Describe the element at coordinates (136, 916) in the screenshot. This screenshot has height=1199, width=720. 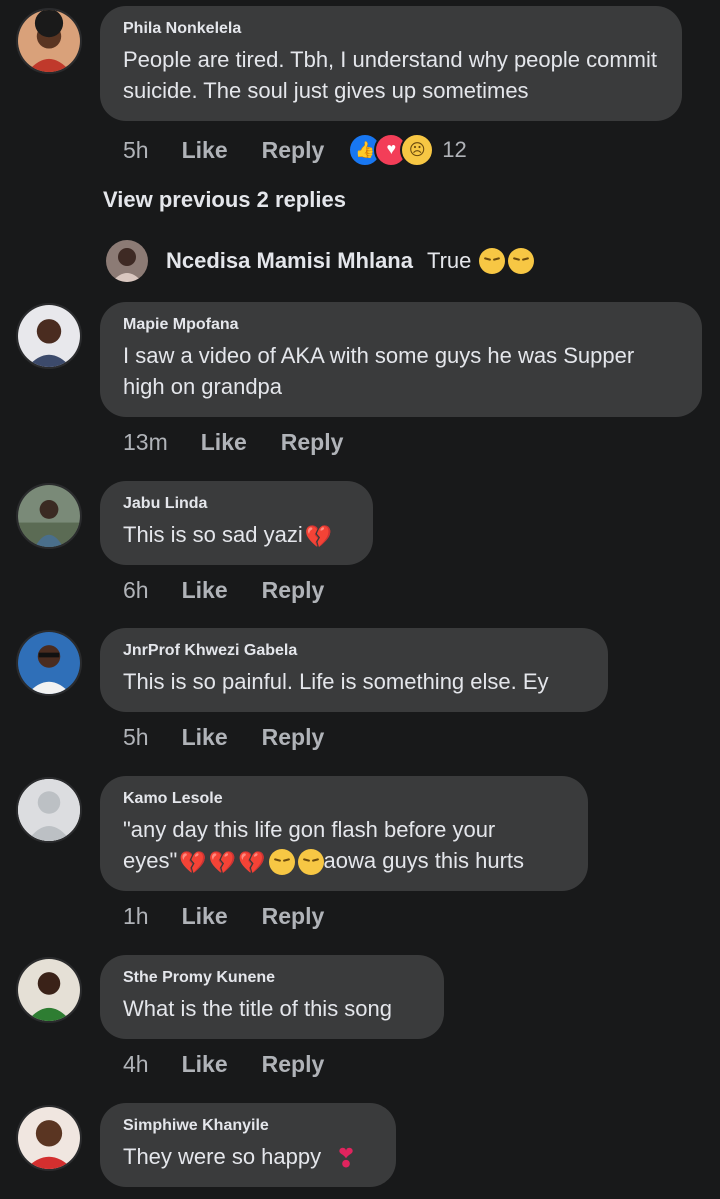
I see `comment-time: 1h` at that location.